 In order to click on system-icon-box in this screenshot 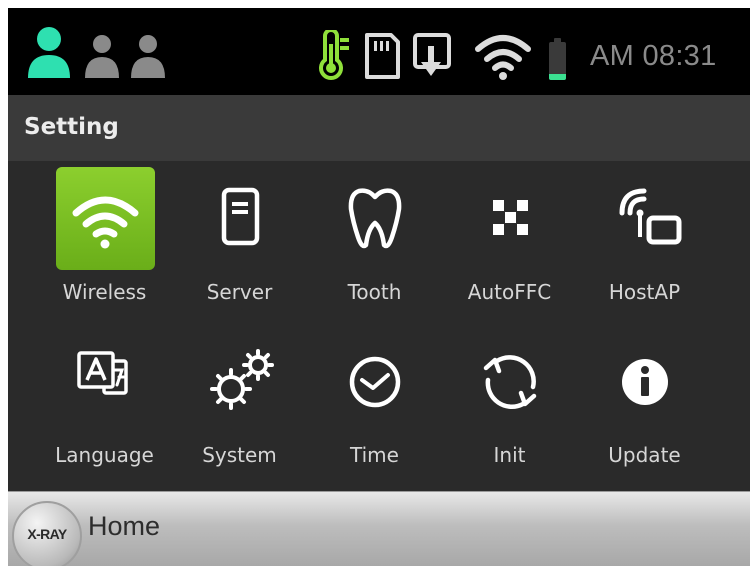, I will do `click(240, 381)`.